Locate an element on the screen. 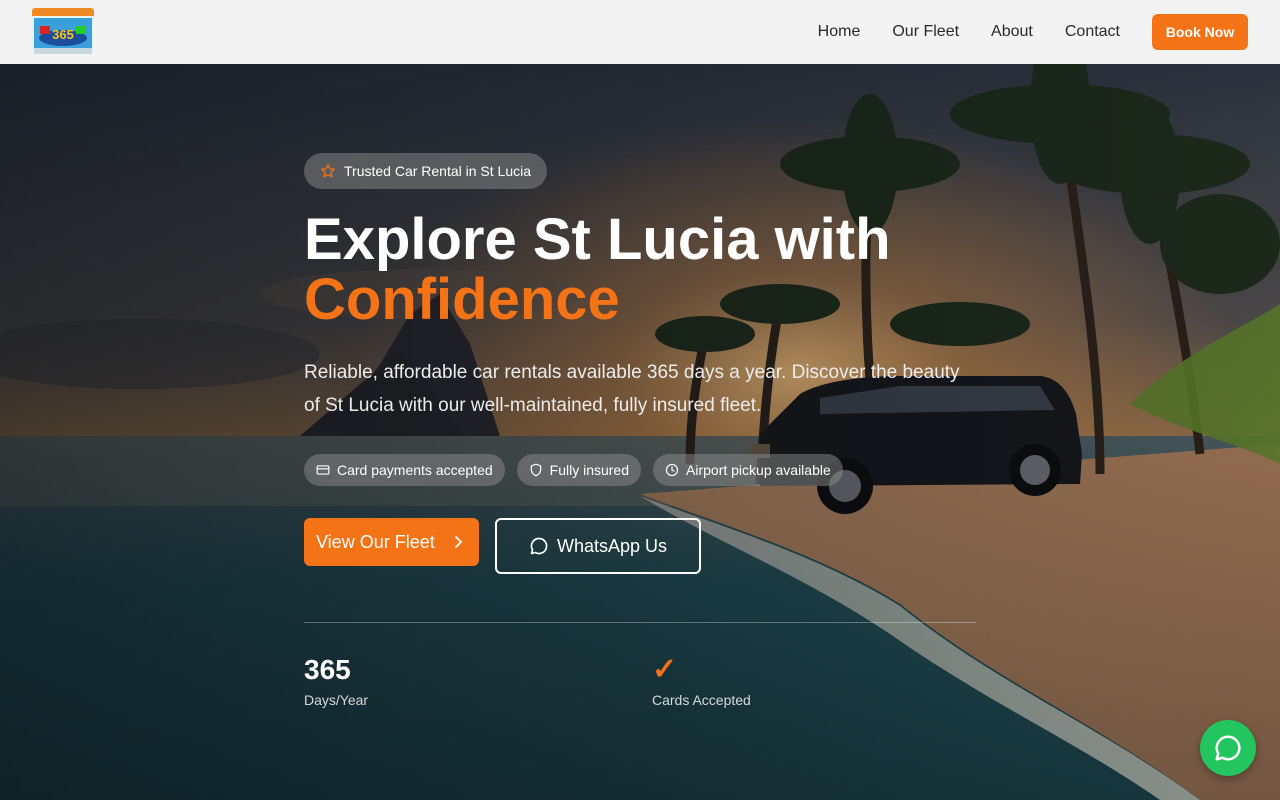 The width and height of the screenshot is (1280, 800). whatsapp-label: WhatsApp Us is located at coordinates (612, 545).